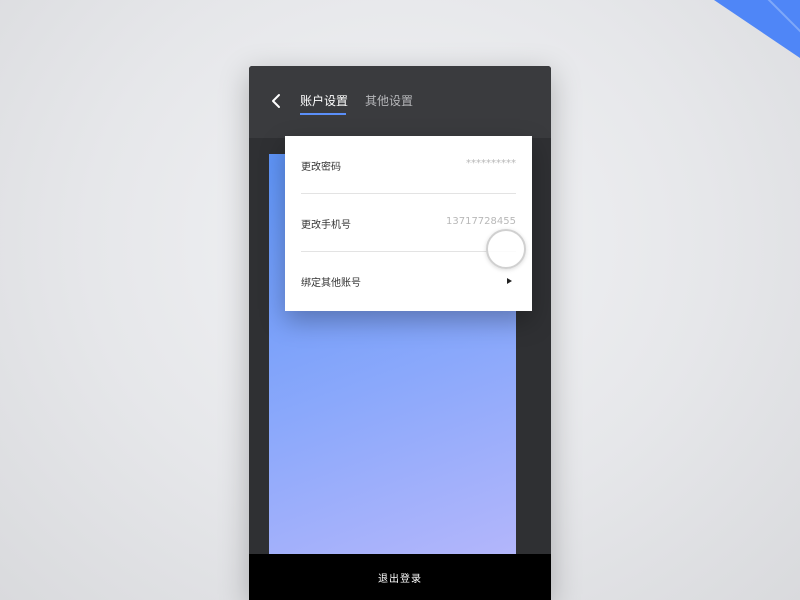 This screenshot has height=600, width=800. I want to click on menu-item-bind-accounts: 绑定其他账号, so click(408, 281).